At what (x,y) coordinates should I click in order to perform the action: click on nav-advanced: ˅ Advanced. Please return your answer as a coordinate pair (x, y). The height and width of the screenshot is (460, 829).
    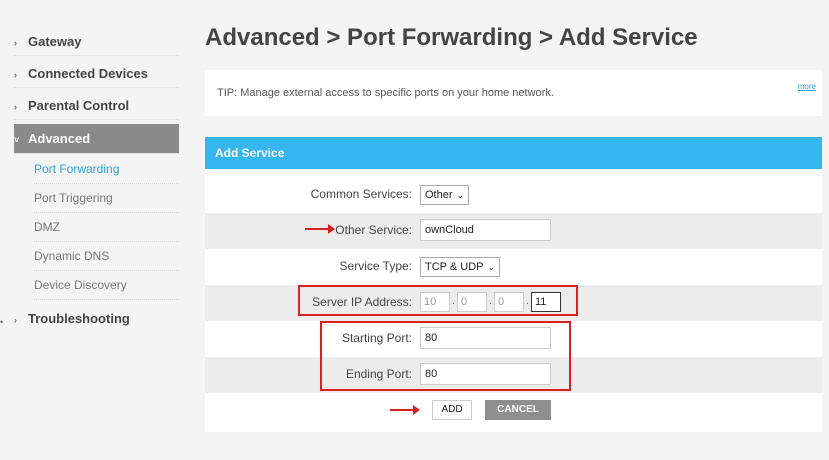
    Looking at the image, I should click on (96, 139).